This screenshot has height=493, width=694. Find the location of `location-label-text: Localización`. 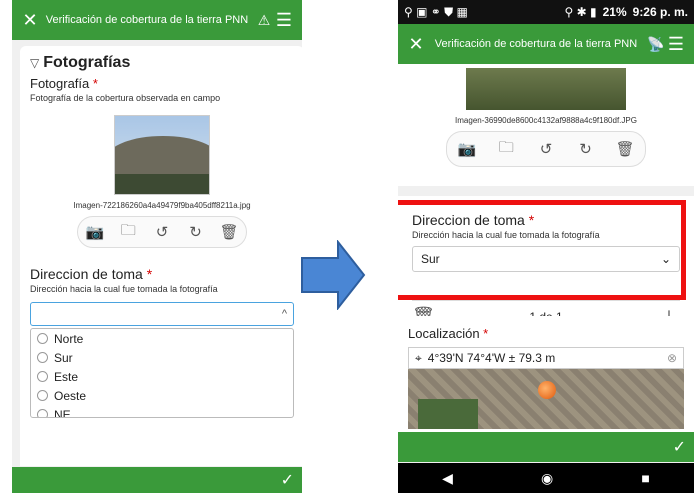

location-label-text: Localización is located at coordinates (444, 333).